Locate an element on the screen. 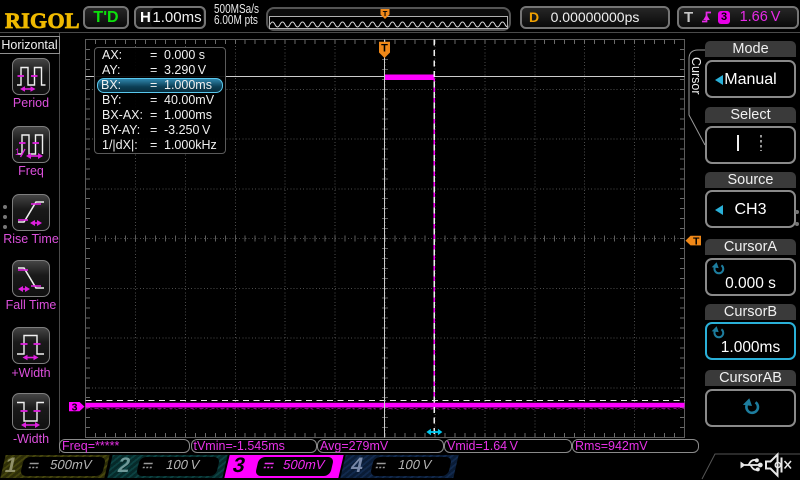 Image resolution: width=800 pixels, height=480 pixels. svg-text: 3 is located at coordinates (75, 408).